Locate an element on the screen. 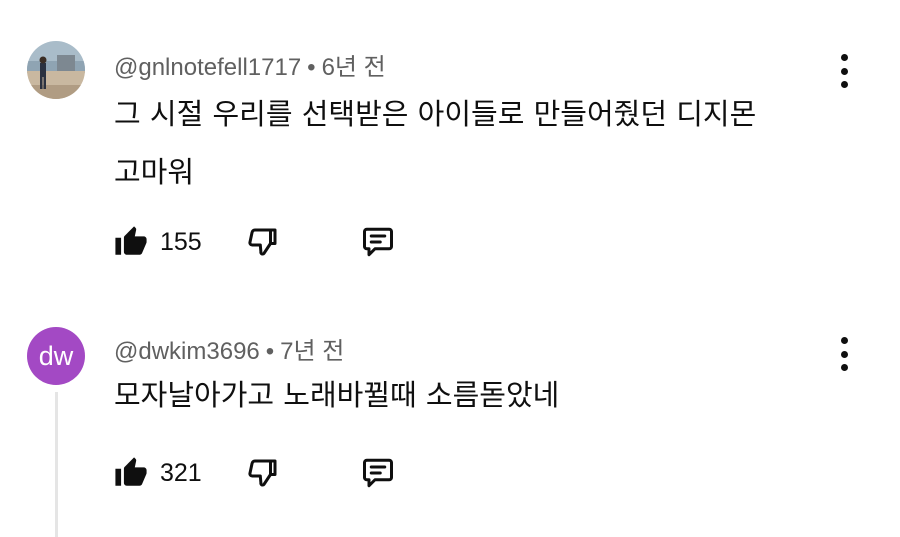  comment-text-line: 고마워 is located at coordinates (154, 172).